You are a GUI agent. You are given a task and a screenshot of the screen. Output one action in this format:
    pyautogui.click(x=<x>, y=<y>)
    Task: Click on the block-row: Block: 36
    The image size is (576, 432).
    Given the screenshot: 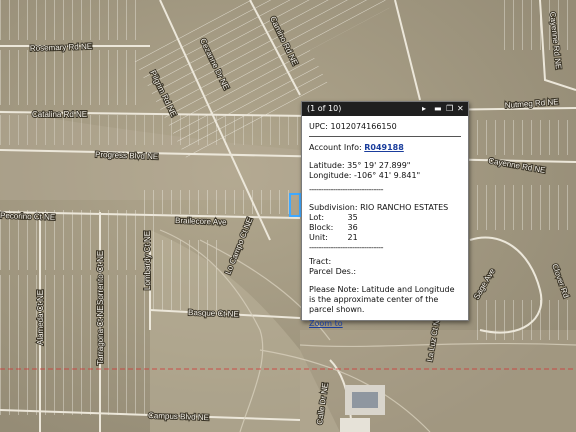 What is the action you would take?
    pyautogui.click(x=385, y=228)
    